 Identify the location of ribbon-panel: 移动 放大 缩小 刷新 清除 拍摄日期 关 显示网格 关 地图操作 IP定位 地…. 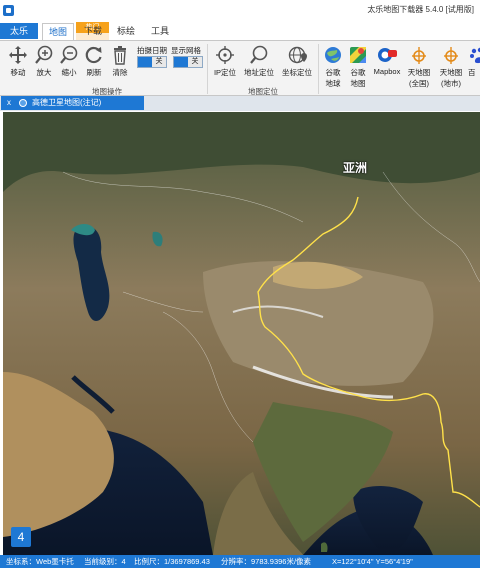
(240, 68).